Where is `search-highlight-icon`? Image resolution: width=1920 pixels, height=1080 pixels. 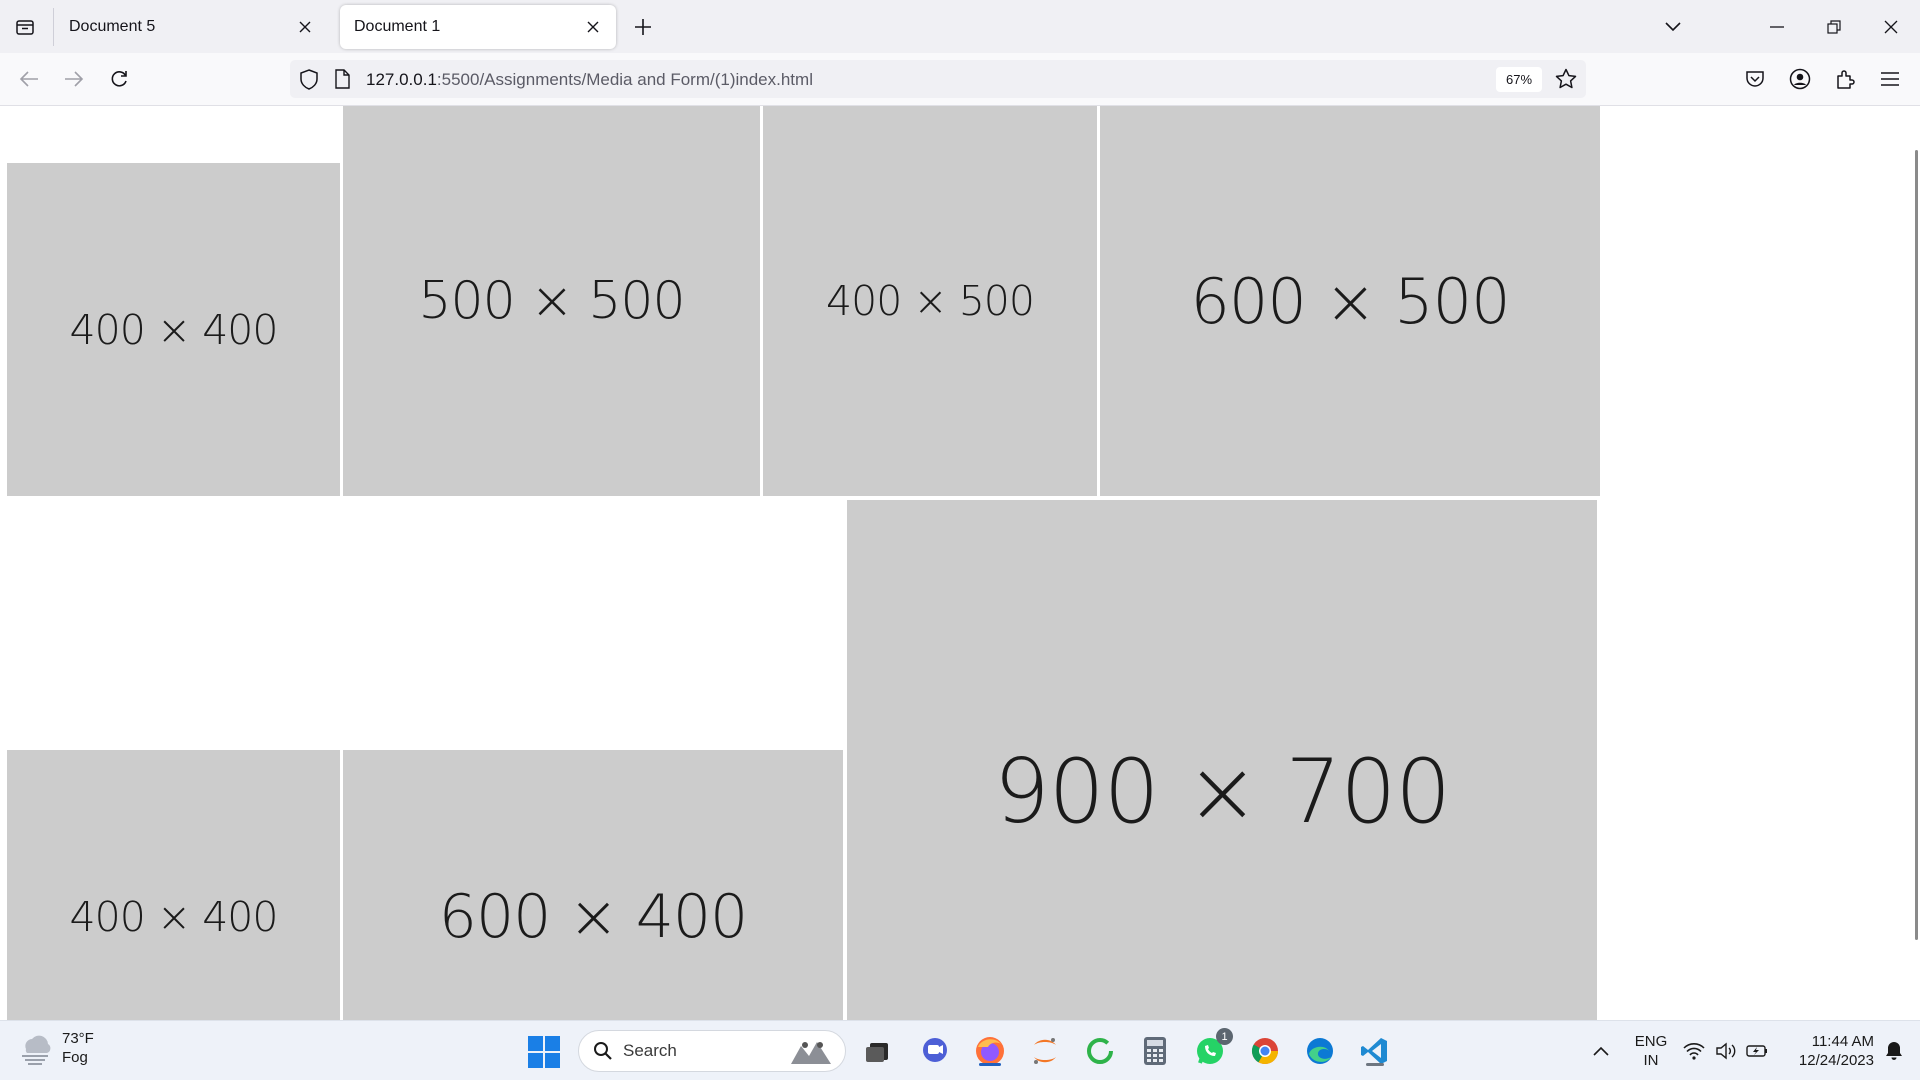
search-highlight-icon is located at coordinates (811, 1053).